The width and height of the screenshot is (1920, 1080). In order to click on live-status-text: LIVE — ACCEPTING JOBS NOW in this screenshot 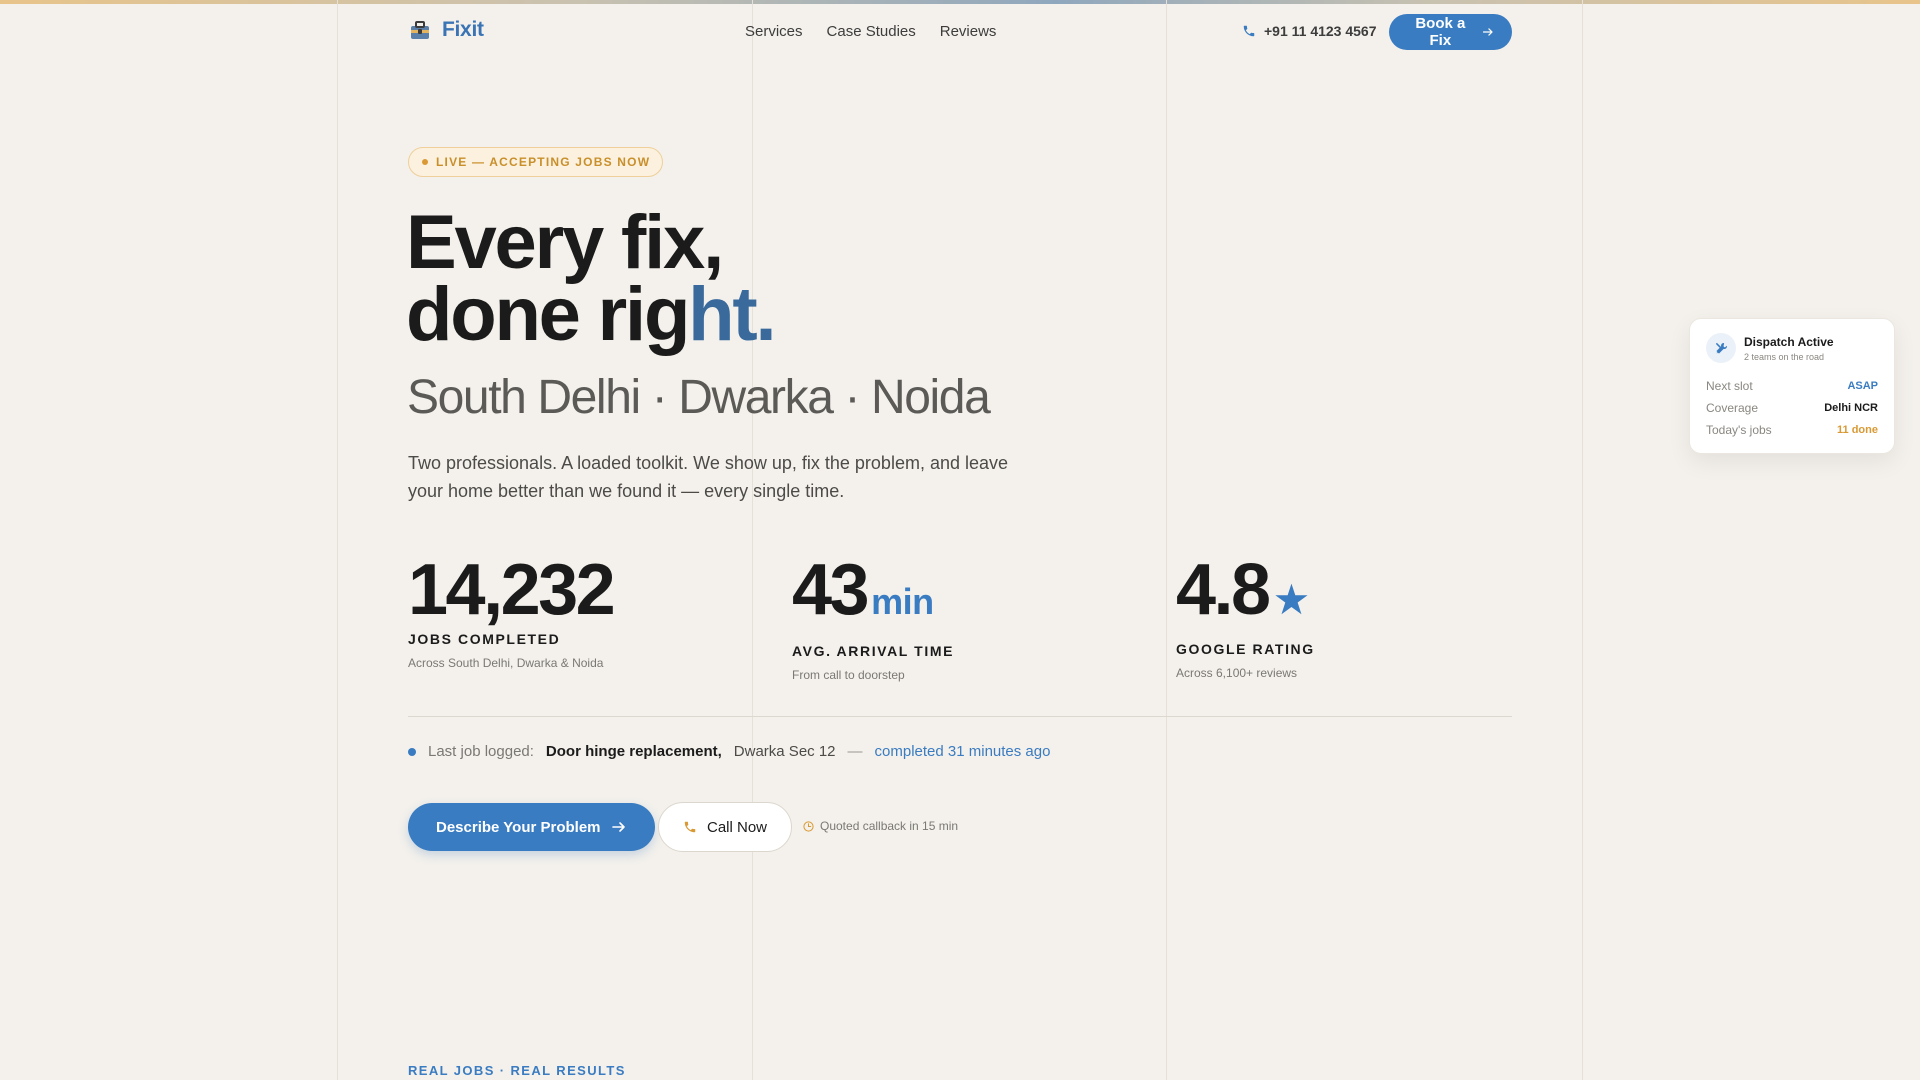, I will do `click(543, 162)`.